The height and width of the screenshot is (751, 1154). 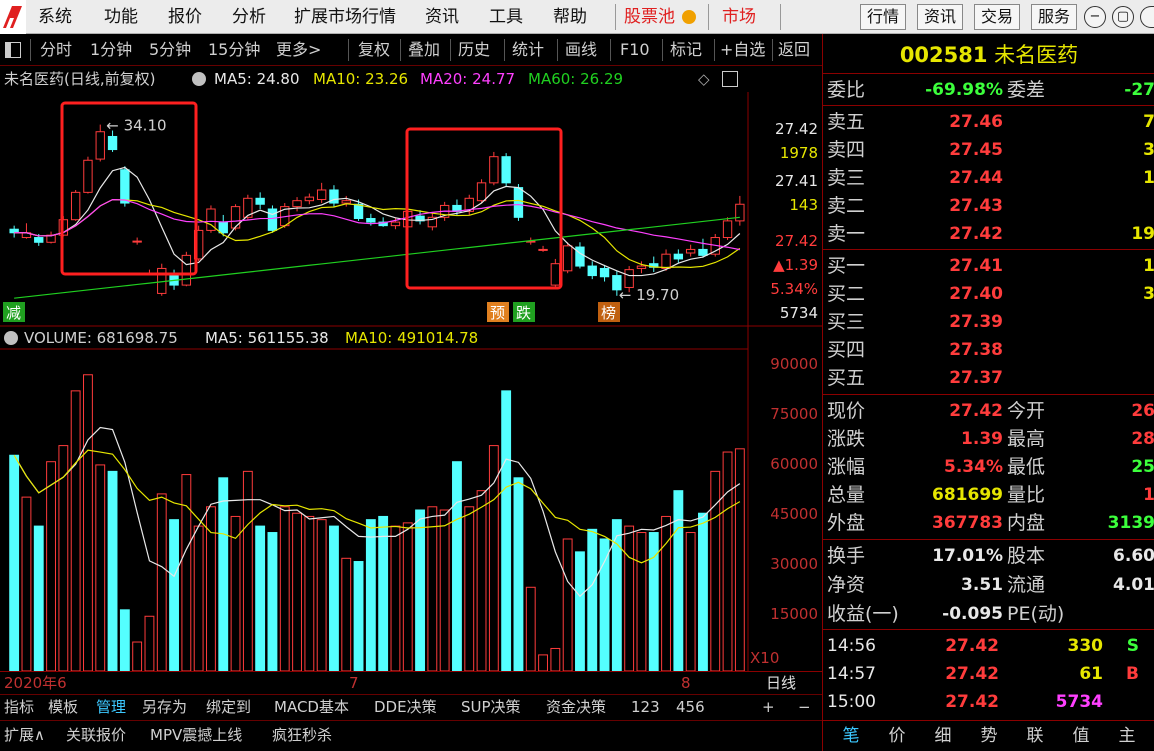 What do you see at coordinates (411, 735) in the screenshot?
I see `extension-tabs: 扩展∧ 关联报价 MPV震撼上线 疯狂秒杀` at bounding box center [411, 735].